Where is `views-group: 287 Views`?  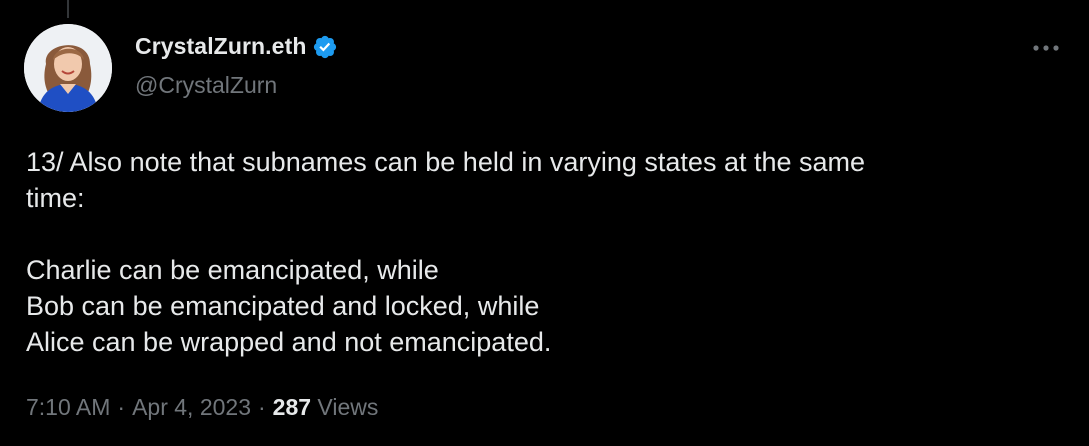 views-group: 287 Views is located at coordinates (326, 407).